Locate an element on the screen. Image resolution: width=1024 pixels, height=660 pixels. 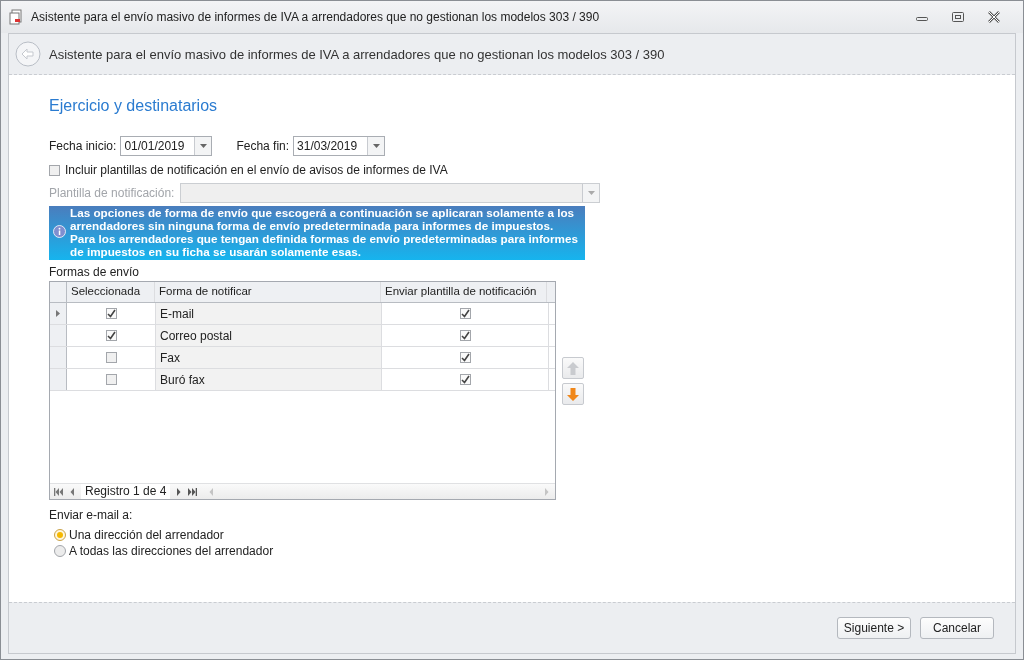
down-arrow-icon is located at coordinates (573, 394).